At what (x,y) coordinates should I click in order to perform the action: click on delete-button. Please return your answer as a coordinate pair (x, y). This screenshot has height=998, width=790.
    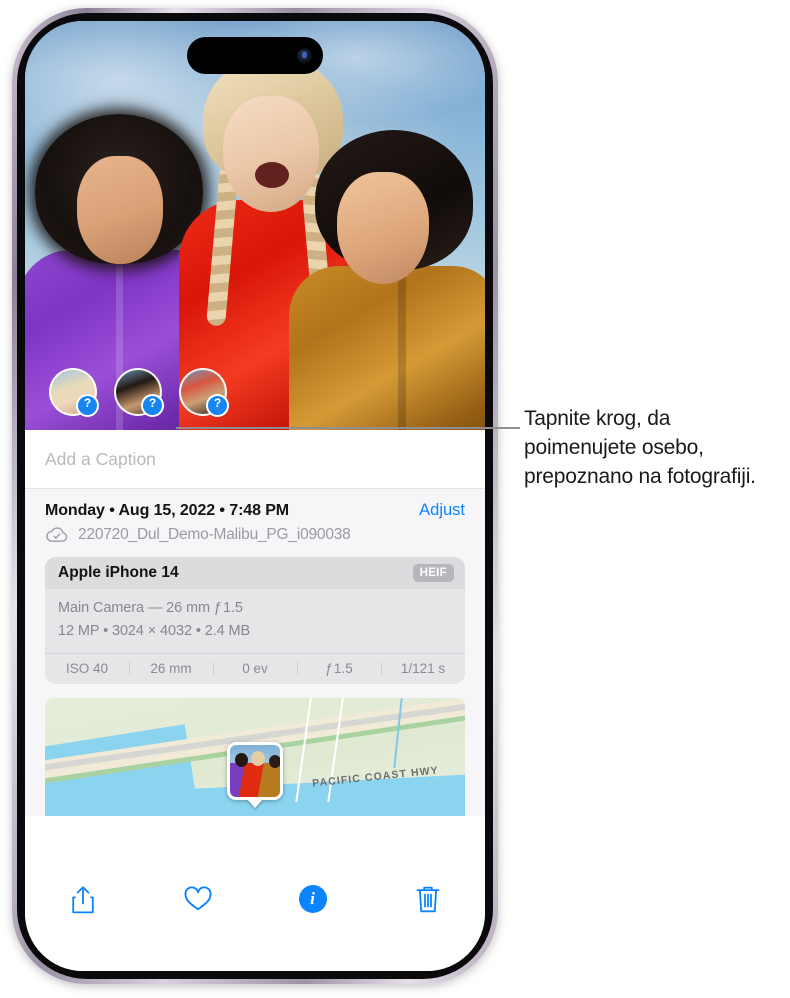
    Looking at the image, I should click on (427, 899).